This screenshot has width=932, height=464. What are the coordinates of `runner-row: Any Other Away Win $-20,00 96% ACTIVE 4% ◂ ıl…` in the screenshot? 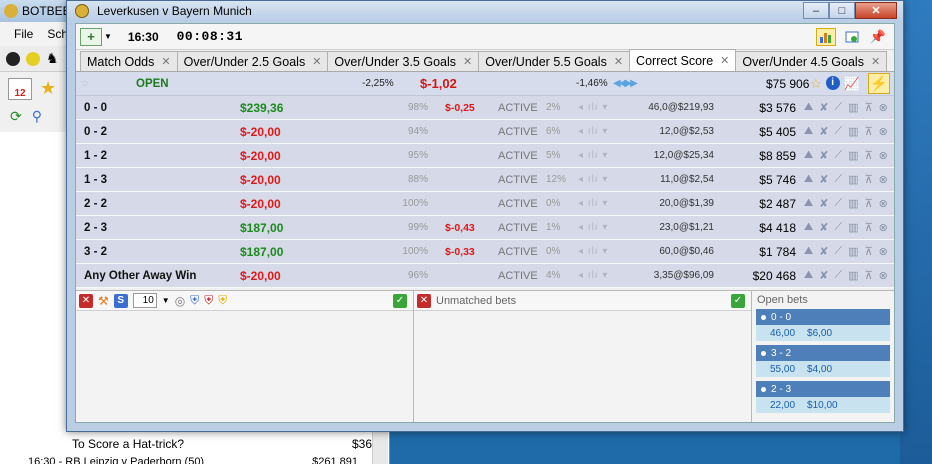 It's located at (485, 276).